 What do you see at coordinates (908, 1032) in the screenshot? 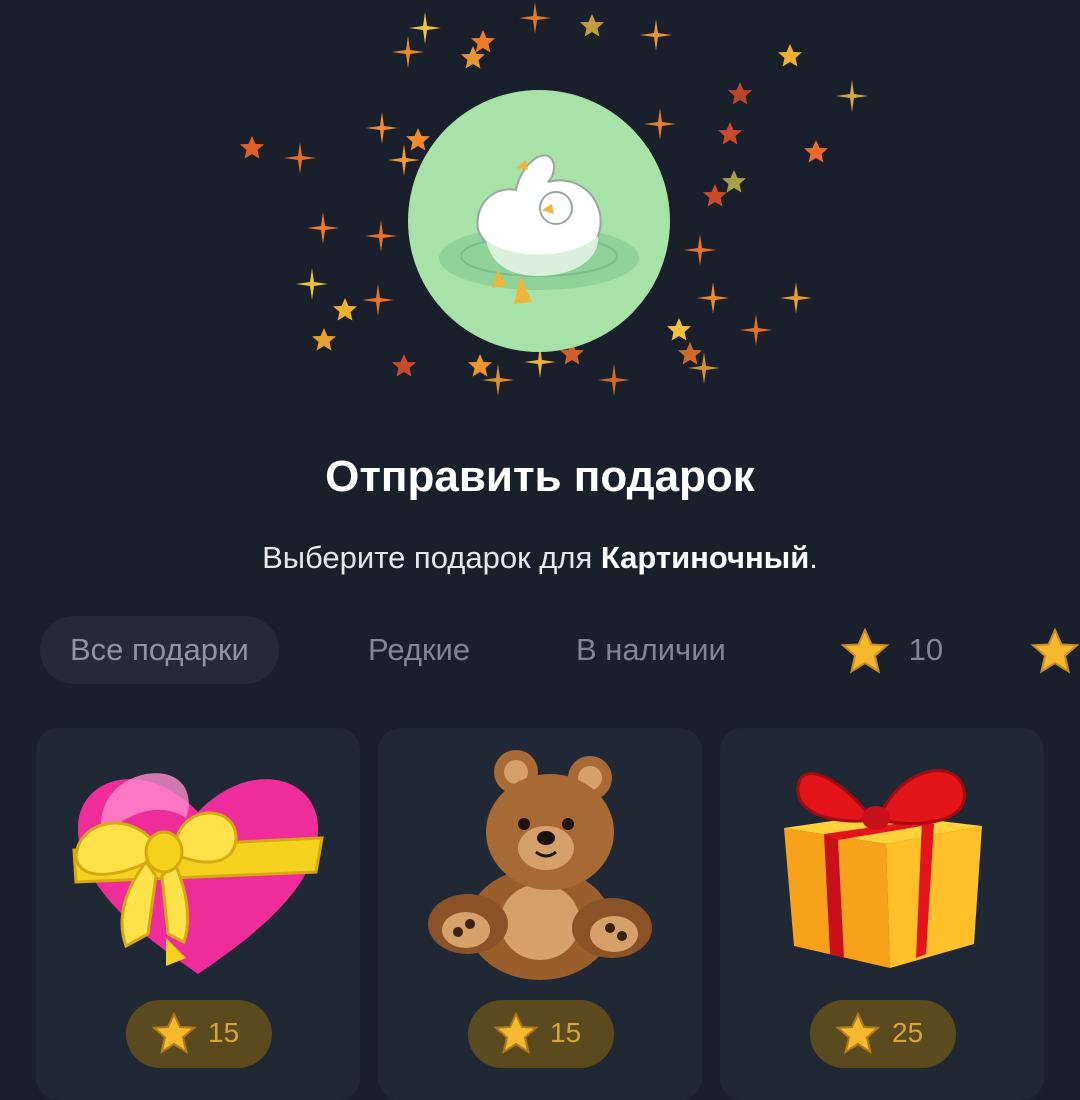
I see `gift-price-value: 25` at bounding box center [908, 1032].